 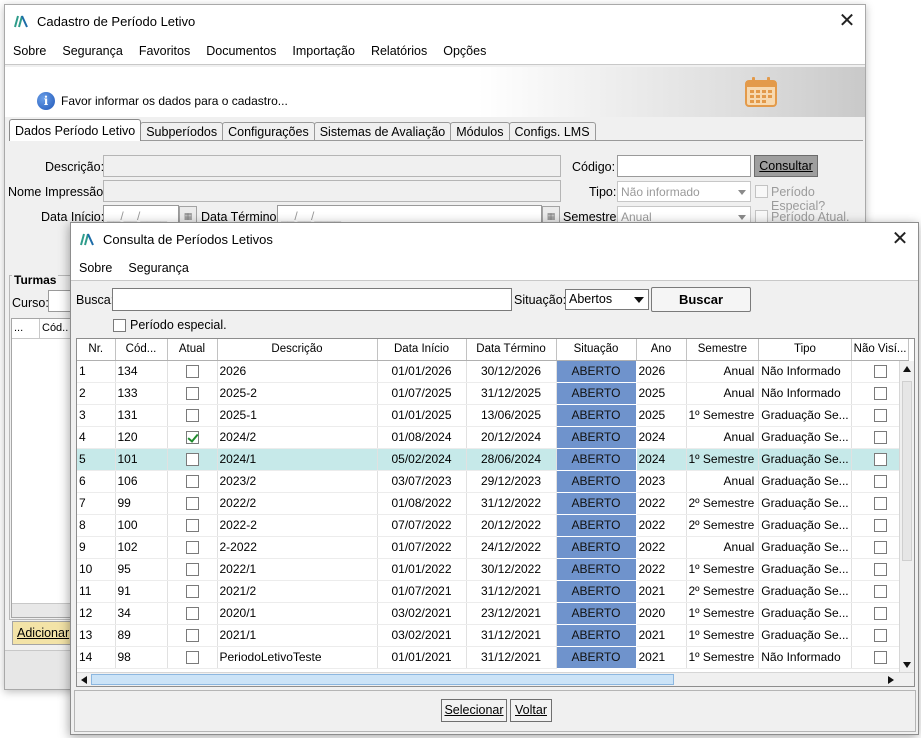 What do you see at coordinates (96, 547) in the screenshot?
I see `cell-nr: 9` at bounding box center [96, 547].